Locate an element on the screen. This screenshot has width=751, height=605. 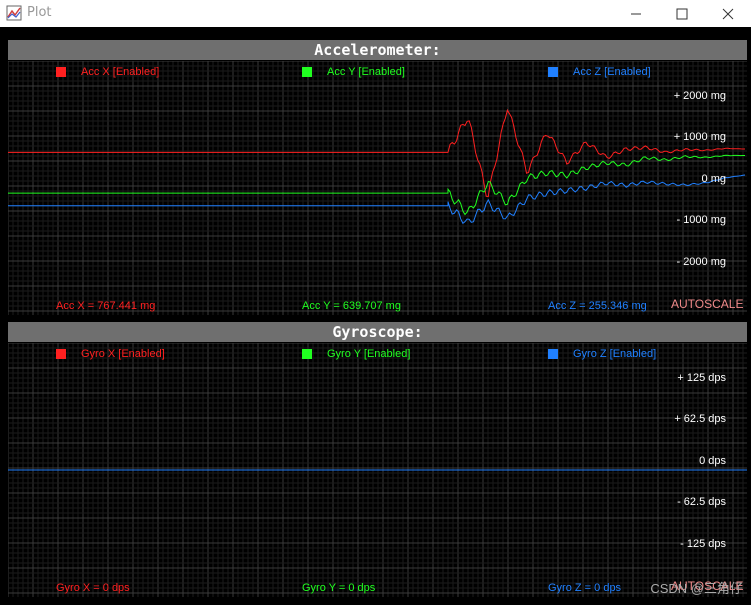
legend-gyro-y: Gyro Y [Enabled] is located at coordinates (356, 354).